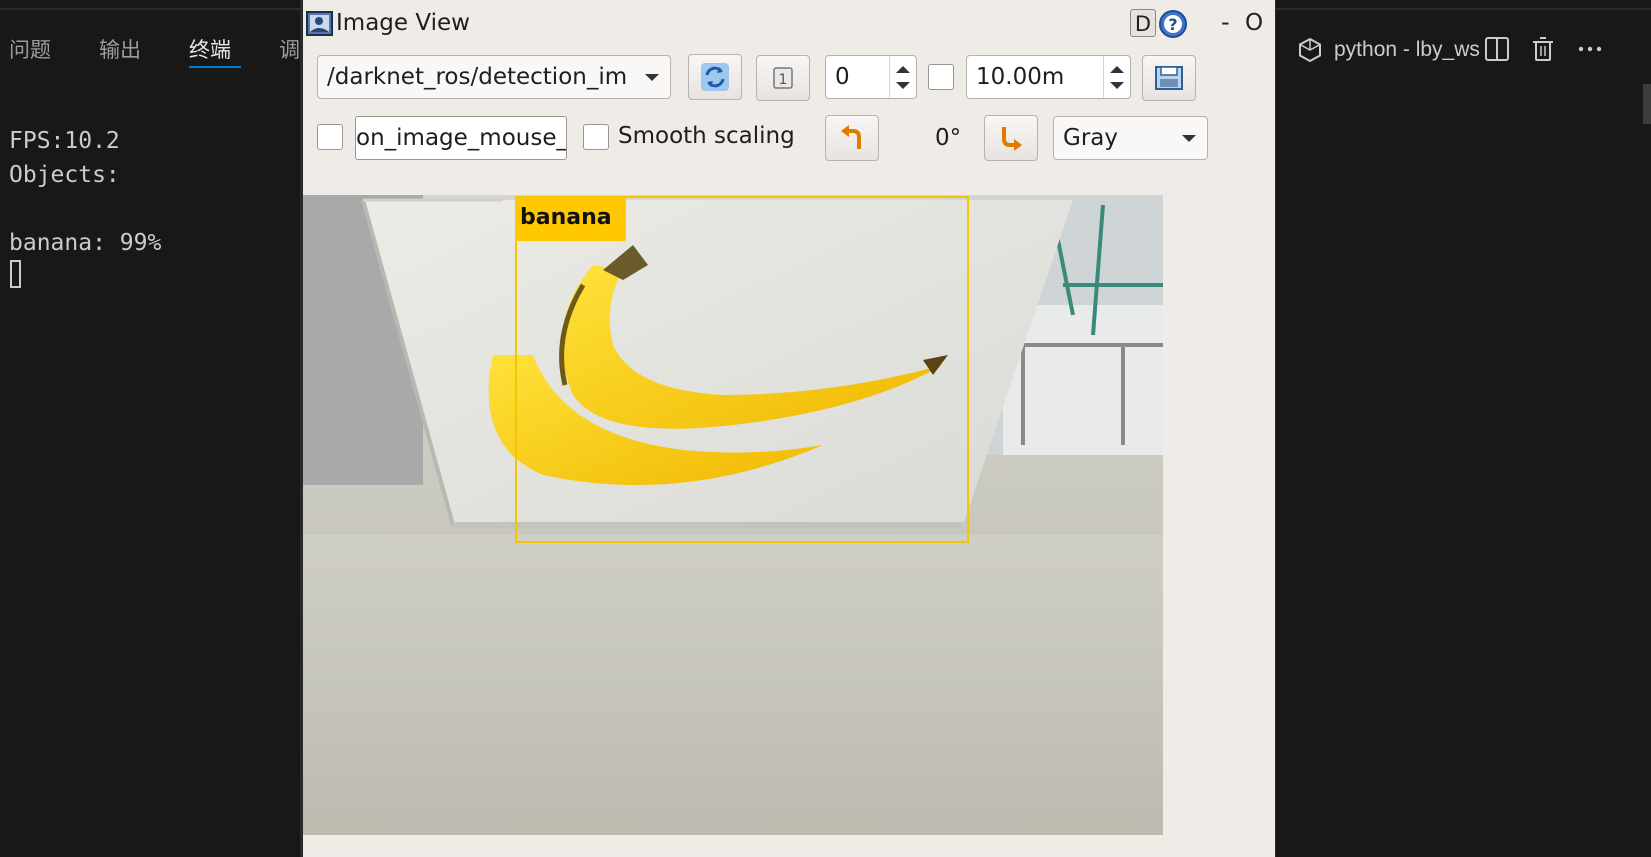 This screenshot has height=857, width=1651. What do you see at coordinates (706, 136) in the screenshot?
I see `smooth-scaling-label: Smooth scaling` at bounding box center [706, 136].